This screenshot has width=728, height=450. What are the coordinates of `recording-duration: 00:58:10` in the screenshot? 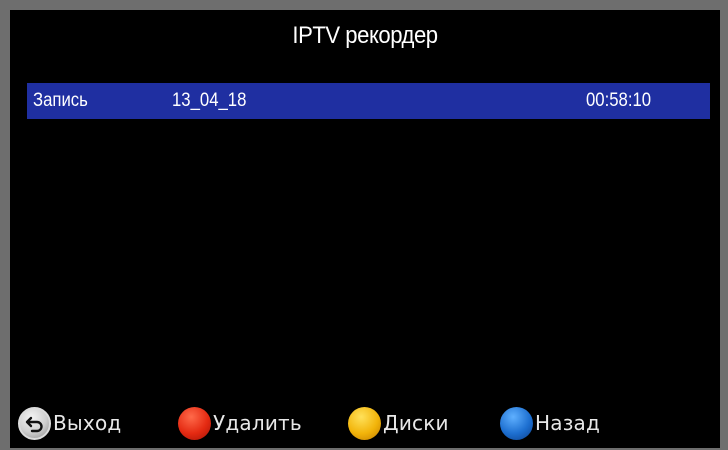 It's located at (619, 100).